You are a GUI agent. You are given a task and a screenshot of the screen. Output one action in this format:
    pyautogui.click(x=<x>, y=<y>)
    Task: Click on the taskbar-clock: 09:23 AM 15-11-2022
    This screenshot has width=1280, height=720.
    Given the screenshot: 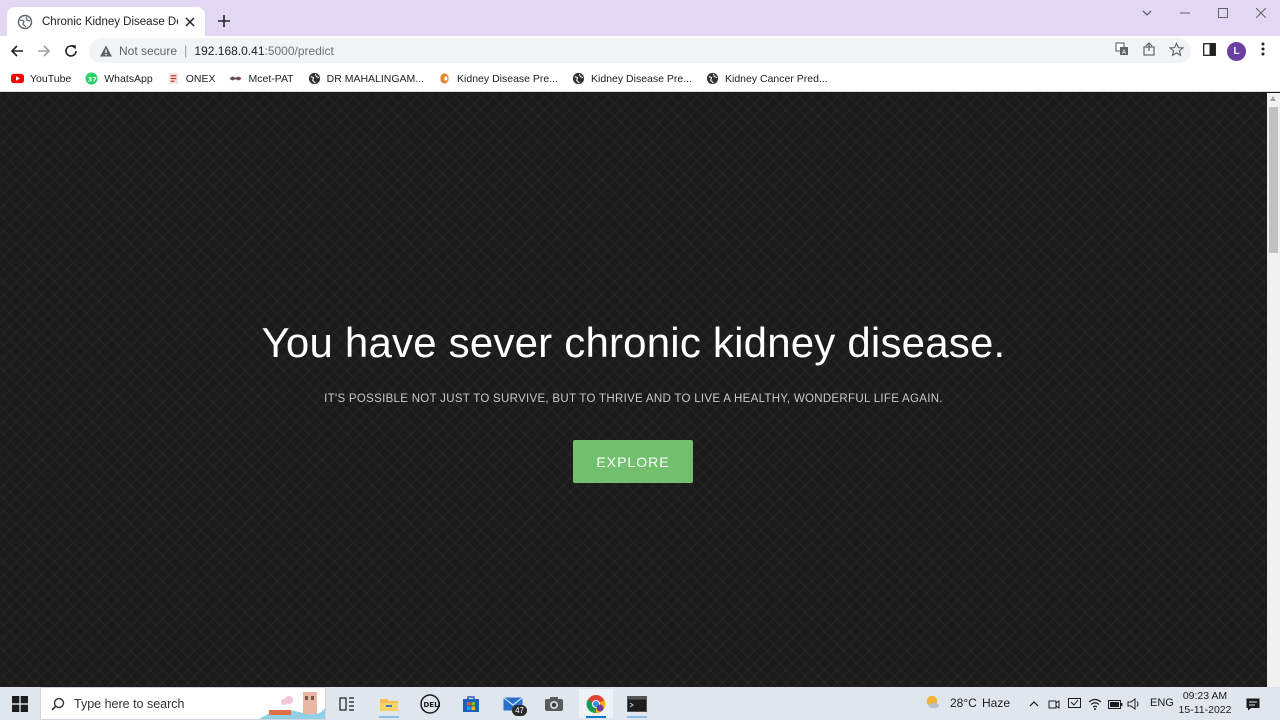 What is the action you would take?
    pyautogui.click(x=1205, y=703)
    